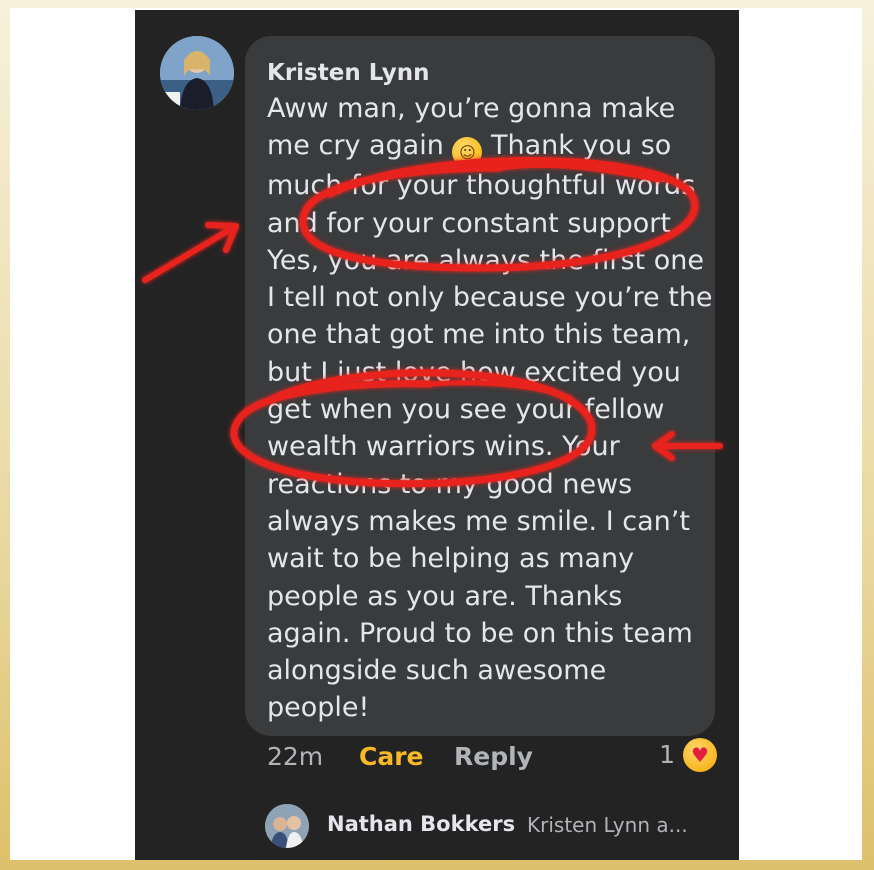  What do you see at coordinates (479, 335) in the screenshot?
I see `comment-line: one that got me into this team,` at bounding box center [479, 335].